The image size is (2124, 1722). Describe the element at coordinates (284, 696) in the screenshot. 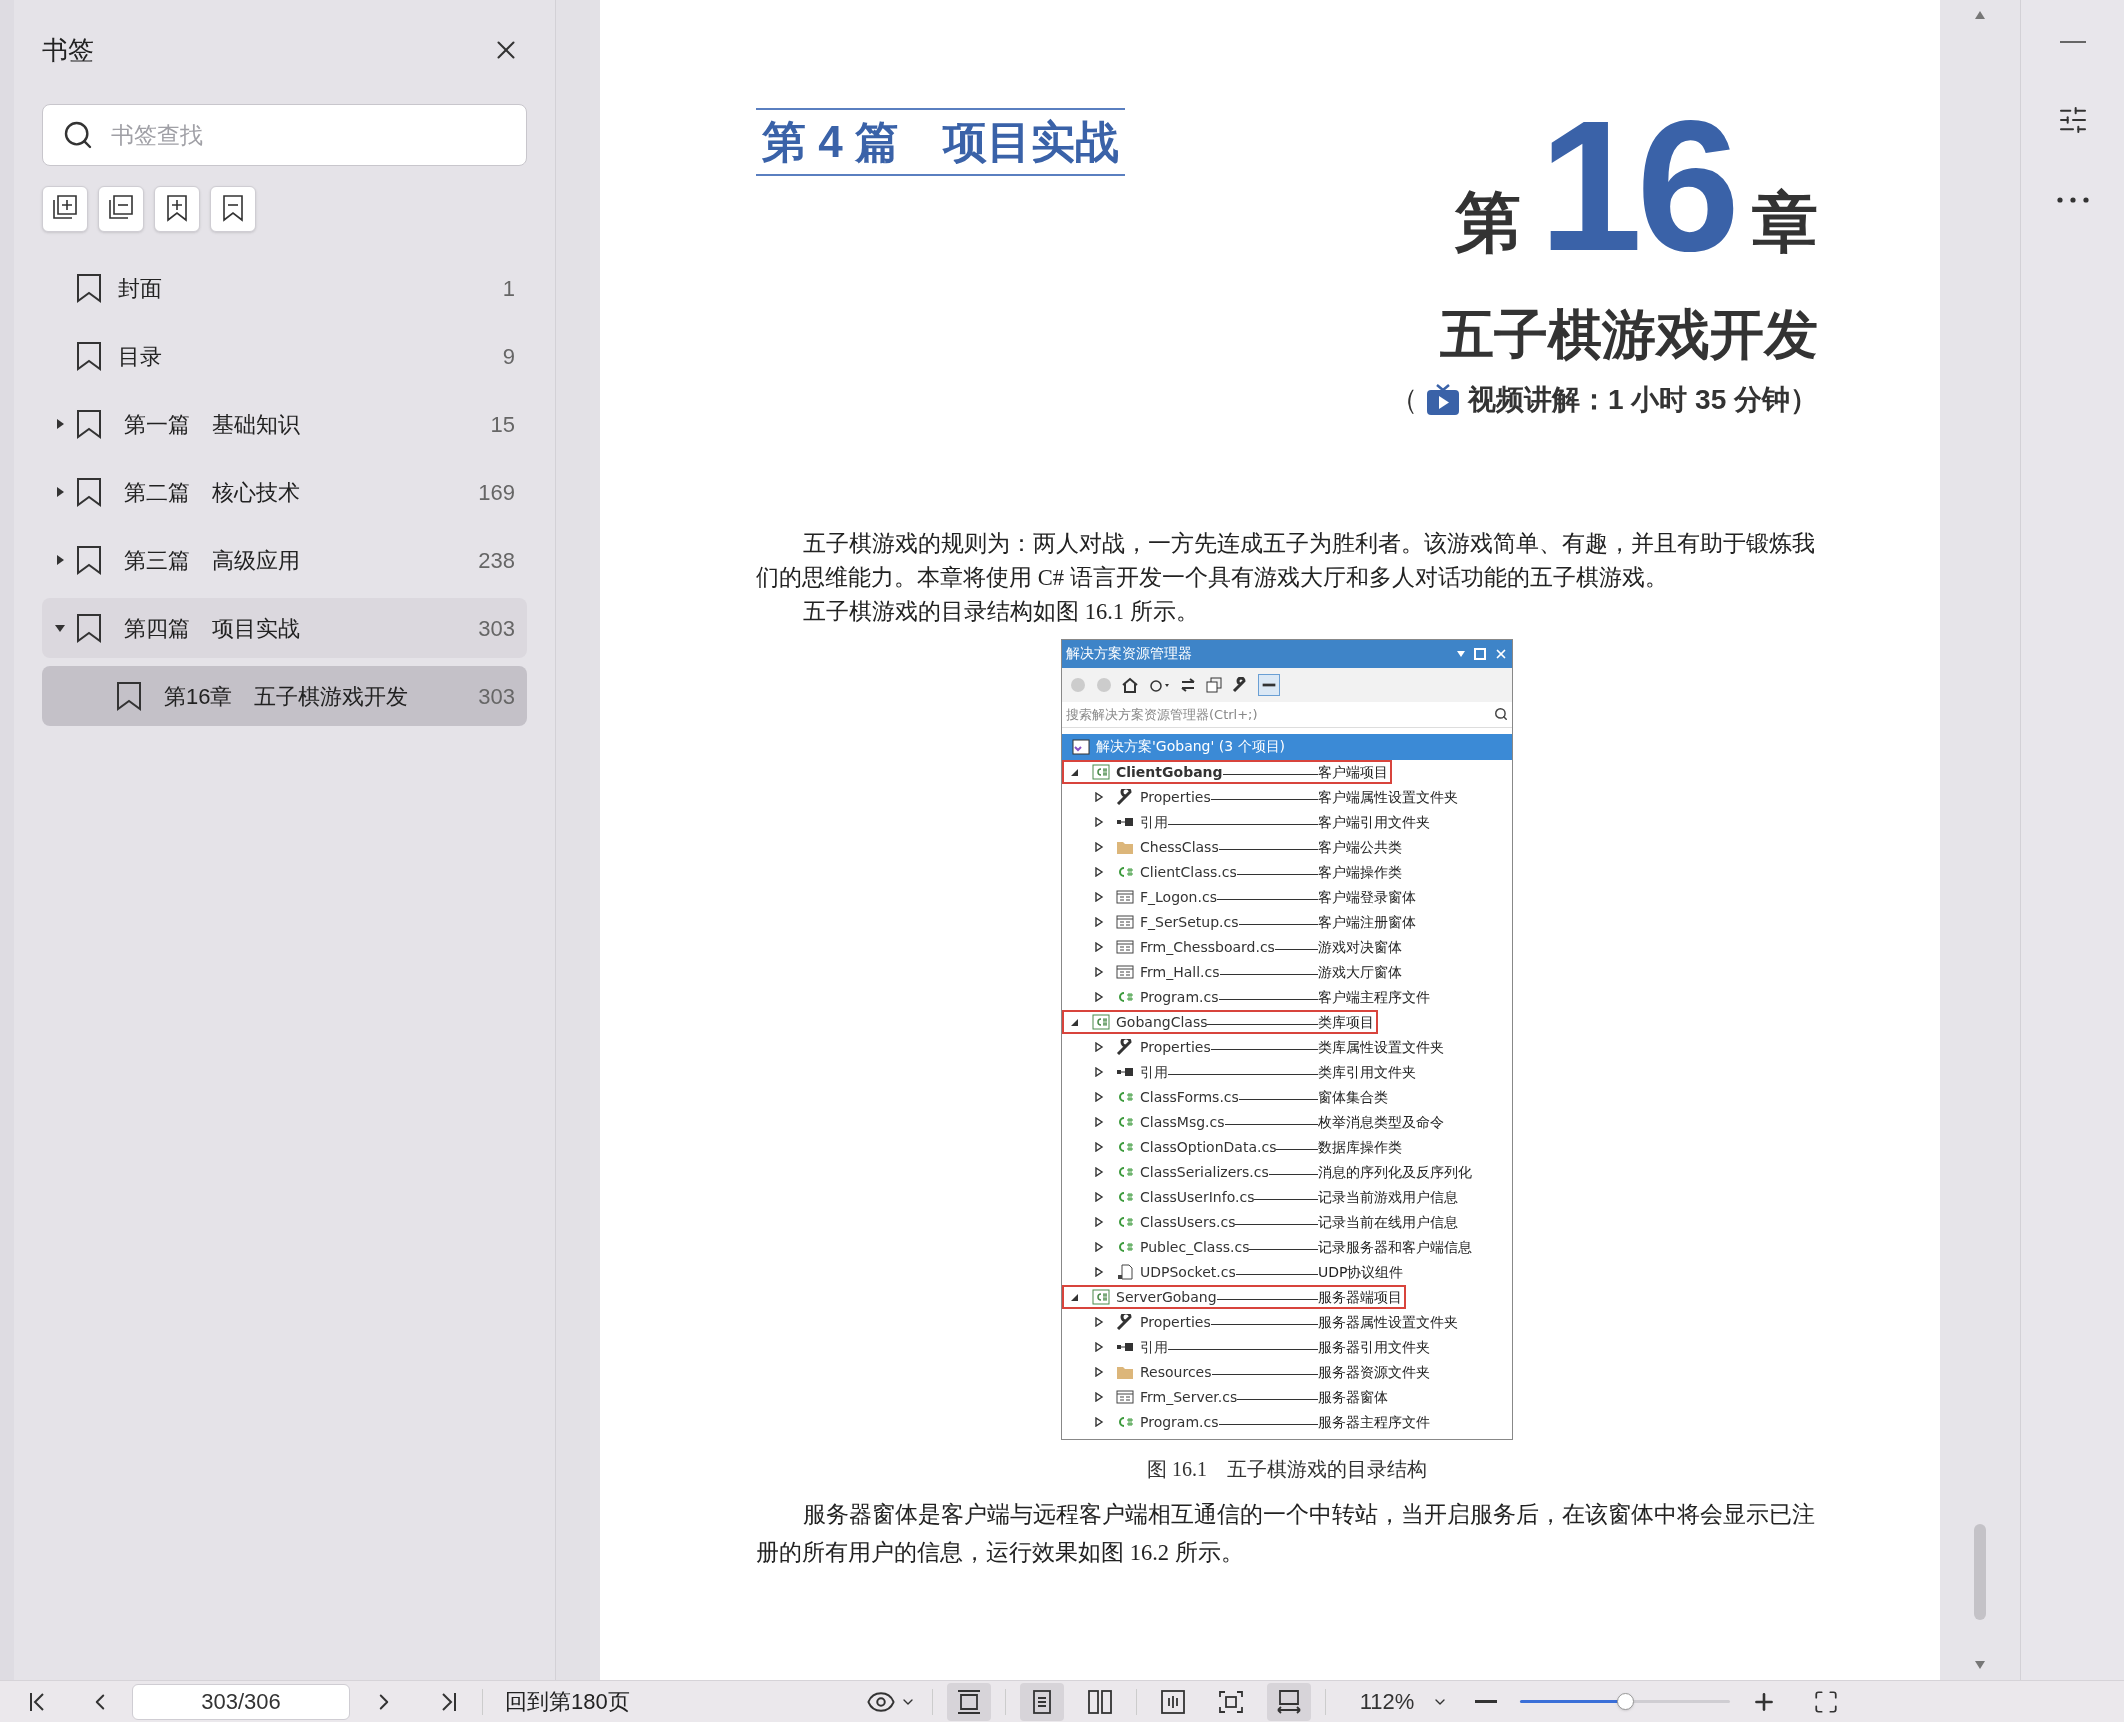

I see `bookmark-item: 第16章 五子棋游戏开发 303` at that location.